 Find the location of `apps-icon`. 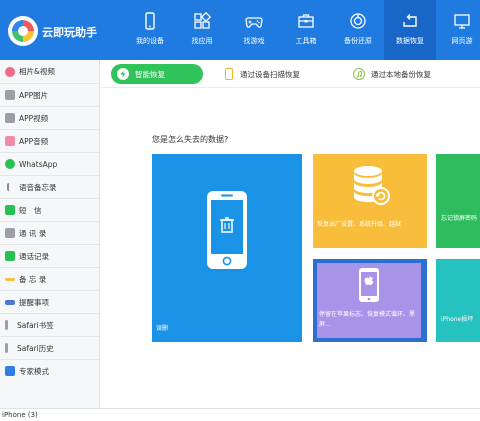

apps-icon is located at coordinates (202, 20).